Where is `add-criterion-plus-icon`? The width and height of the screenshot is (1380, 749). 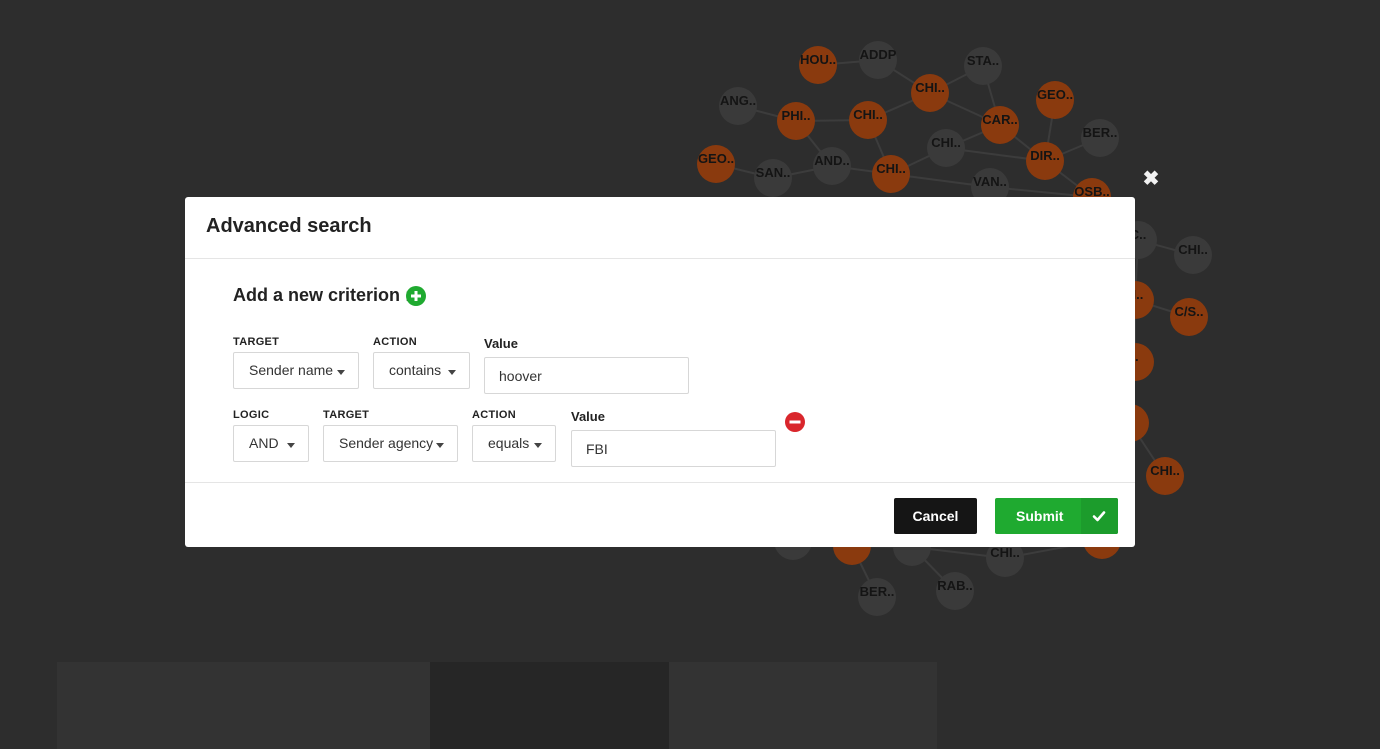
add-criterion-plus-icon is located at coordinates (416, 296).